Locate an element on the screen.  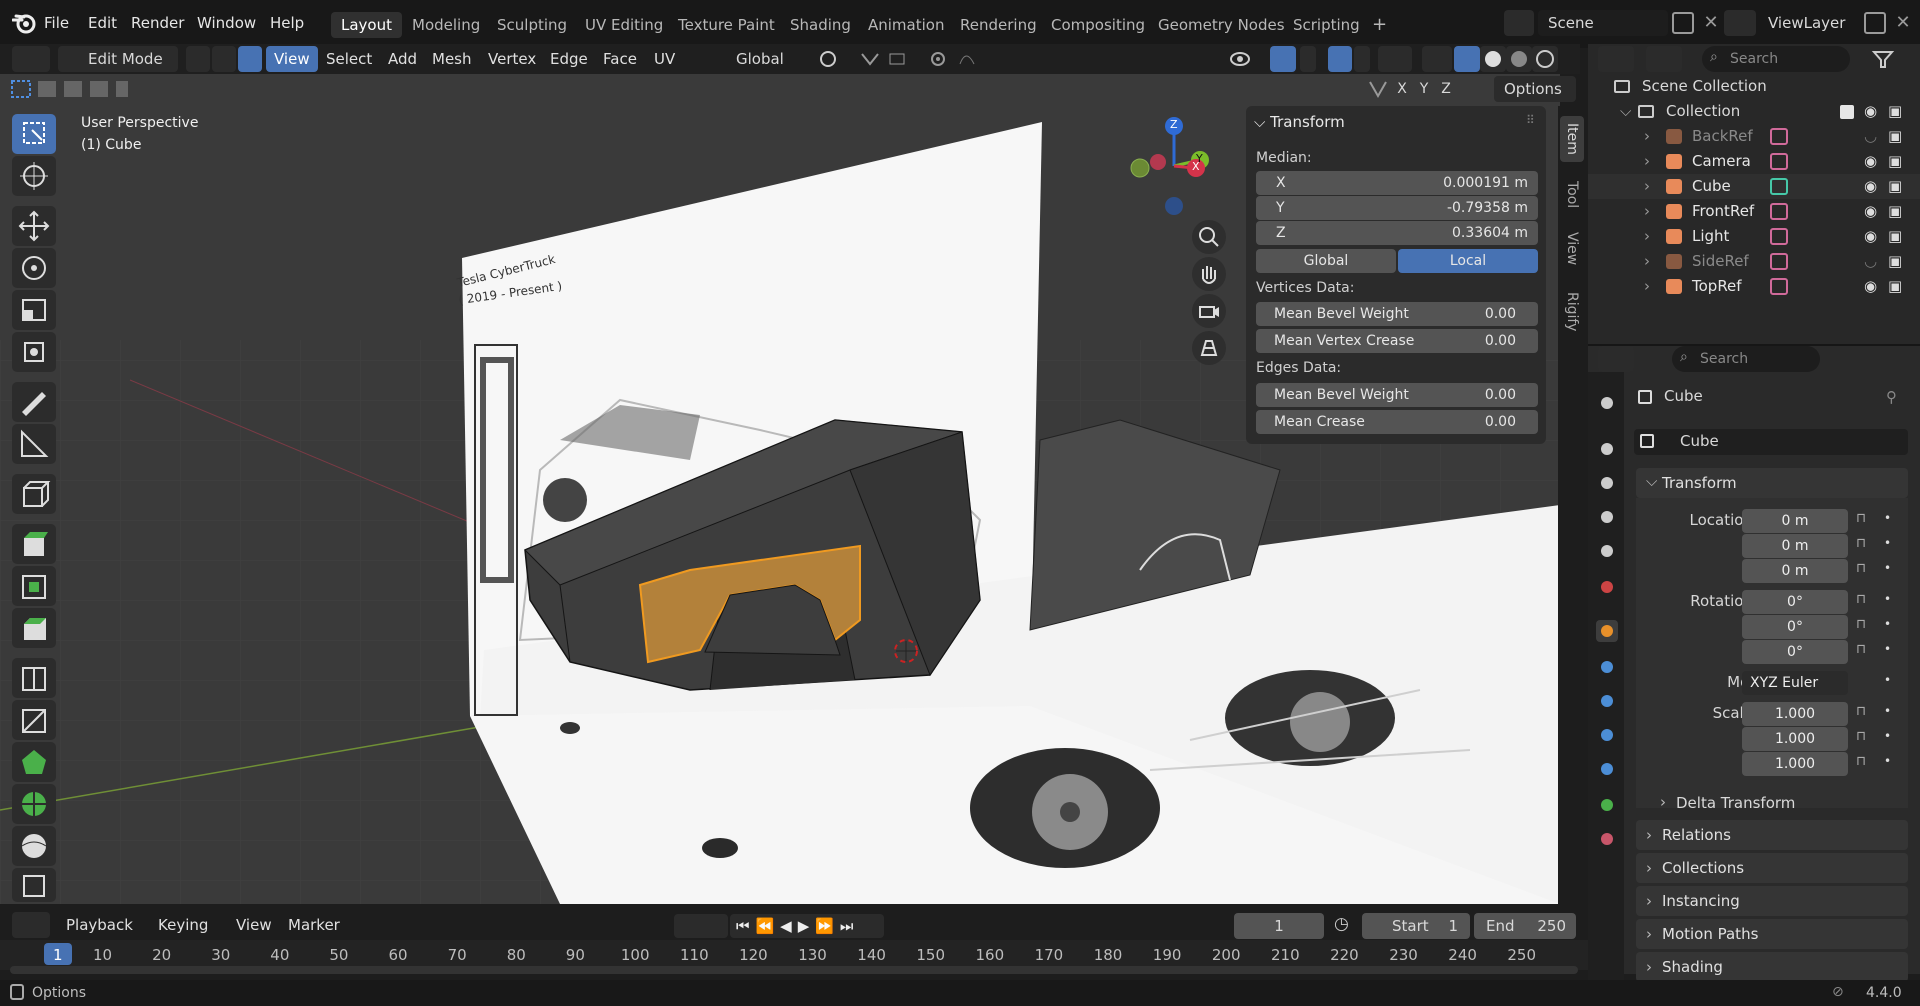
gizmo-toggle-icon is located at coordinates (1283, 59).